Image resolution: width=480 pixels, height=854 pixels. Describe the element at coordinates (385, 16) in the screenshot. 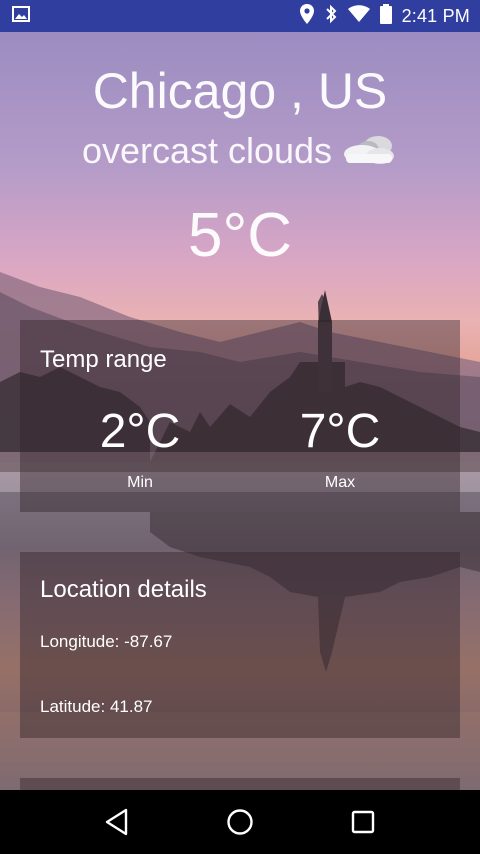

I see `battery-icon` at that location.